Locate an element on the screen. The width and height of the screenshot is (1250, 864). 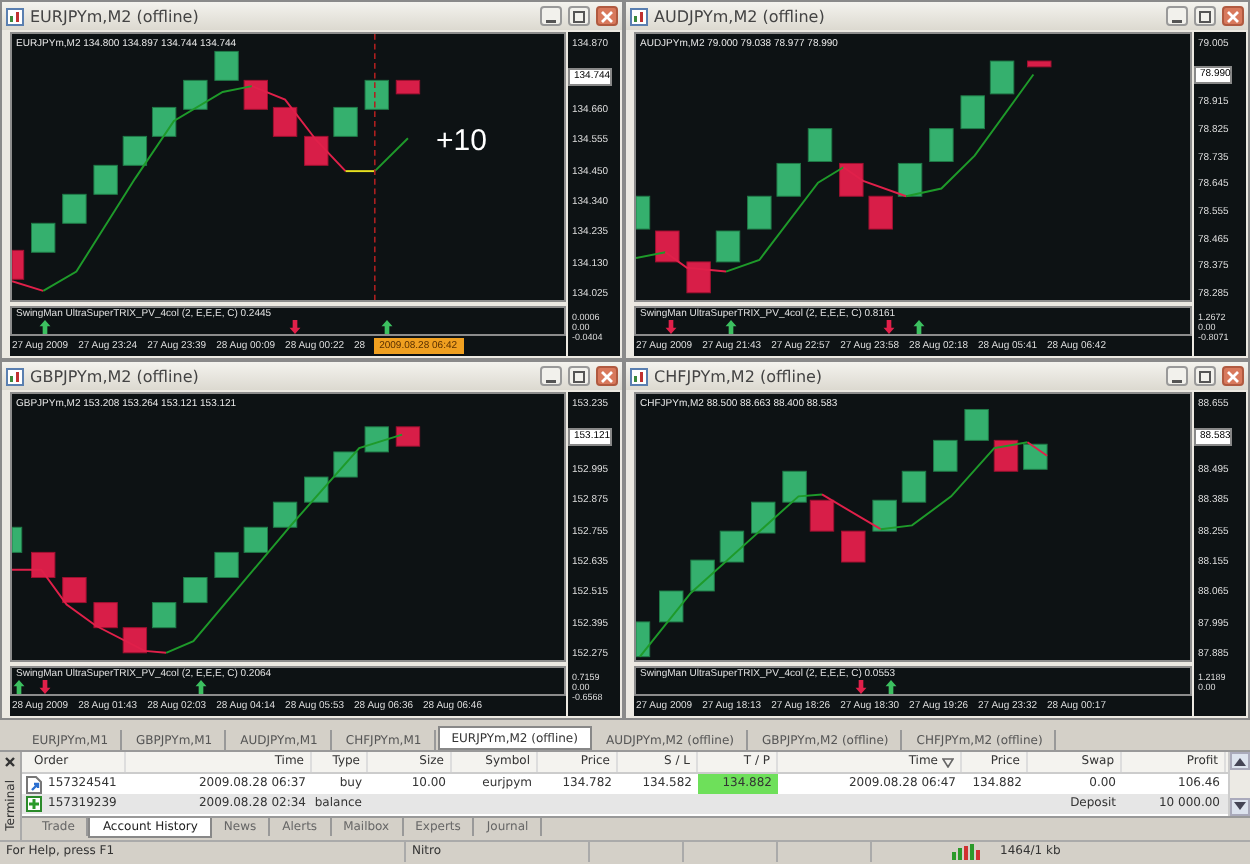
window-title: GBPJPYm,M2 (offline) is located at coordinates (114, 376).